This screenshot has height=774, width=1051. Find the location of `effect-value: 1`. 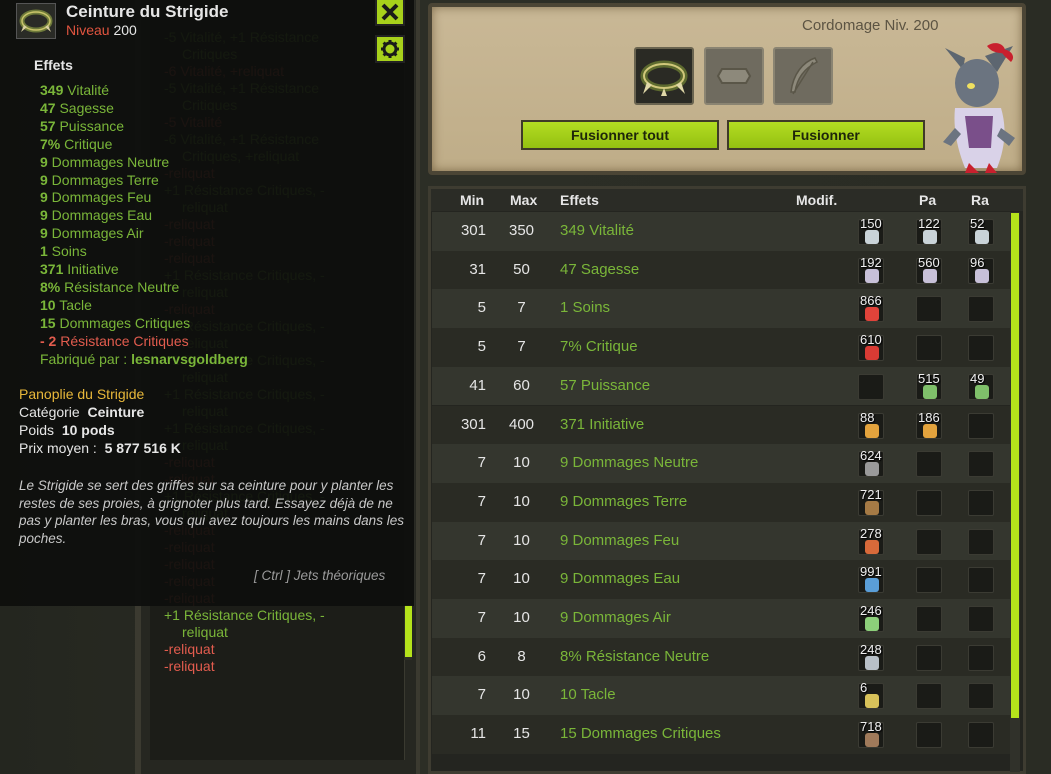

effect-value: 1 is located at coordinates (44, 251).